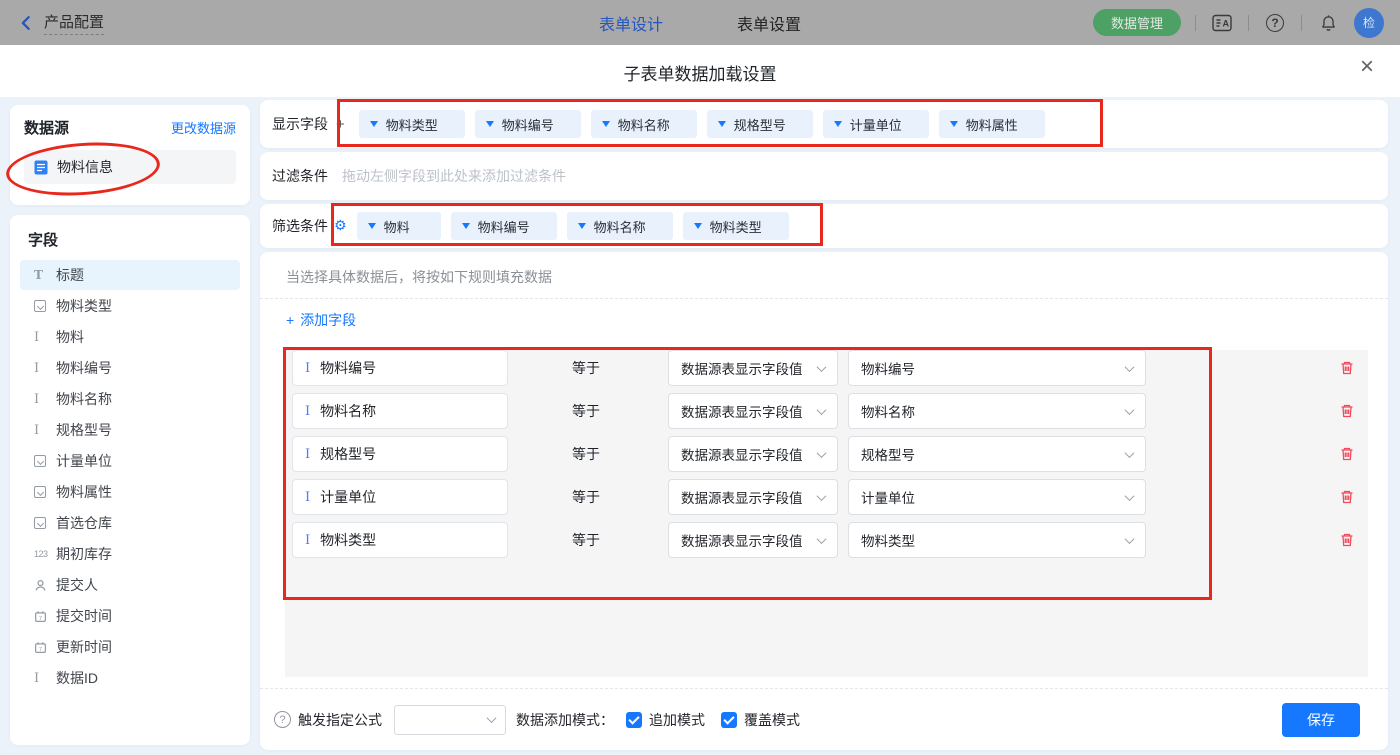 The image size is (1400, 755). I want to click on field-item-spec-model: I 规格型号, so click(130, 430).